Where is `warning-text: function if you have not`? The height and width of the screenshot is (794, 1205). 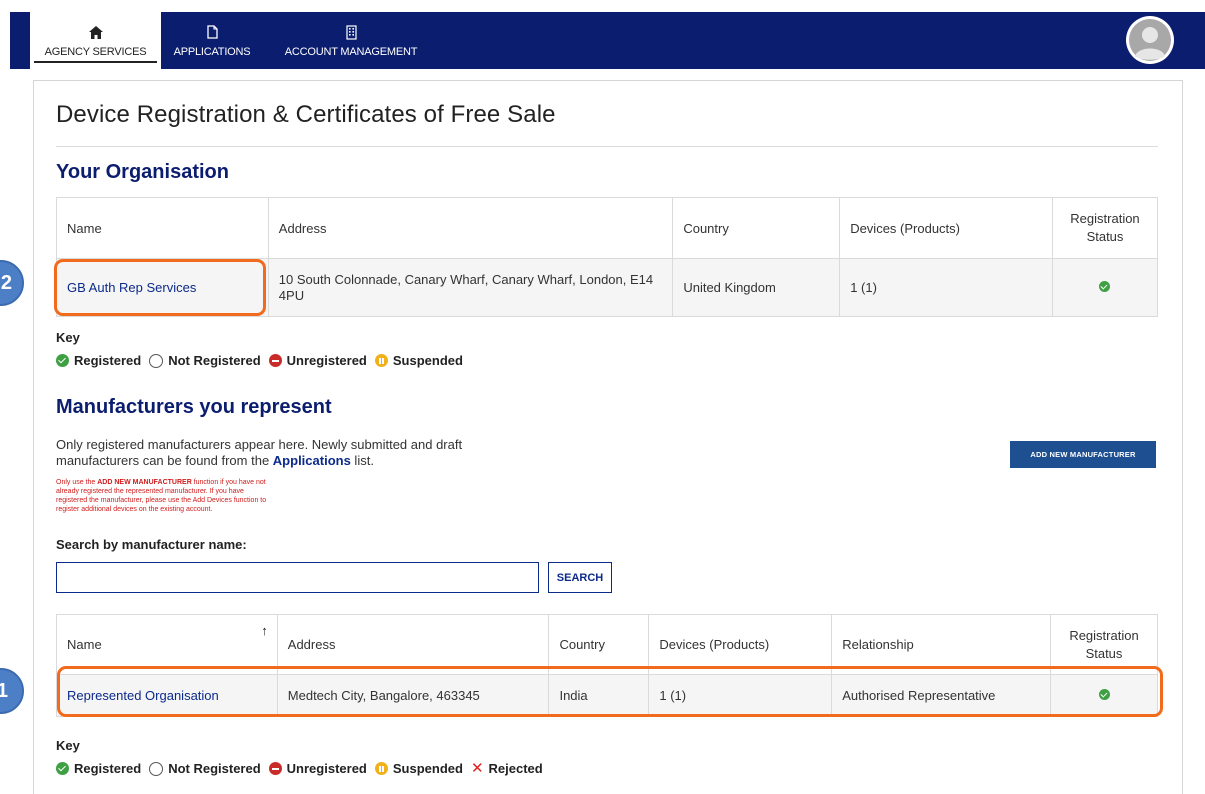 warning-text: function if you have not is located at coordinates (228, 482).